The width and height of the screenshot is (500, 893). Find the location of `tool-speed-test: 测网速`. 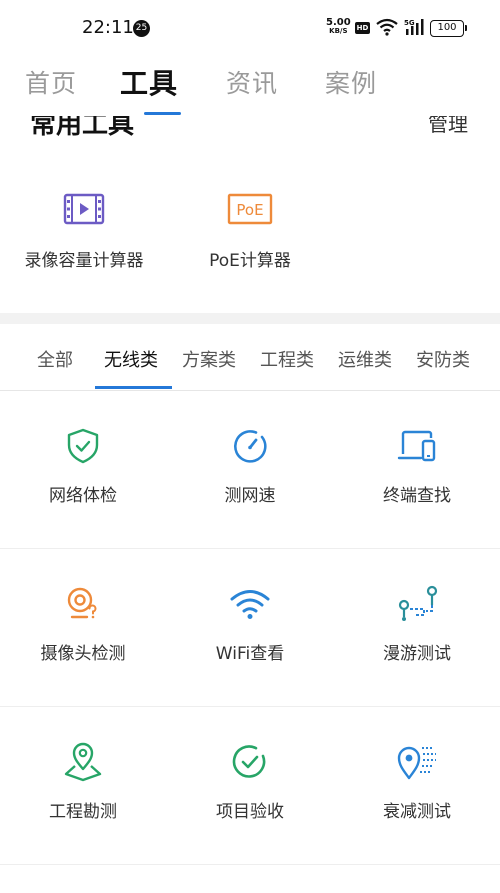

tool-speed-test: 测网速 is located at coordinates (250, 470).